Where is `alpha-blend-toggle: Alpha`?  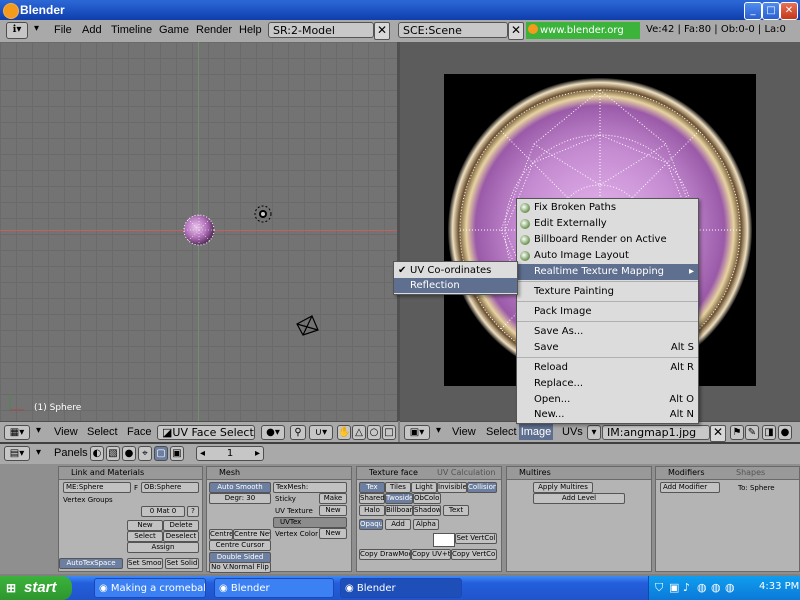 alpha-blend-toggle: Alpha is located at coordinates (426, 524).